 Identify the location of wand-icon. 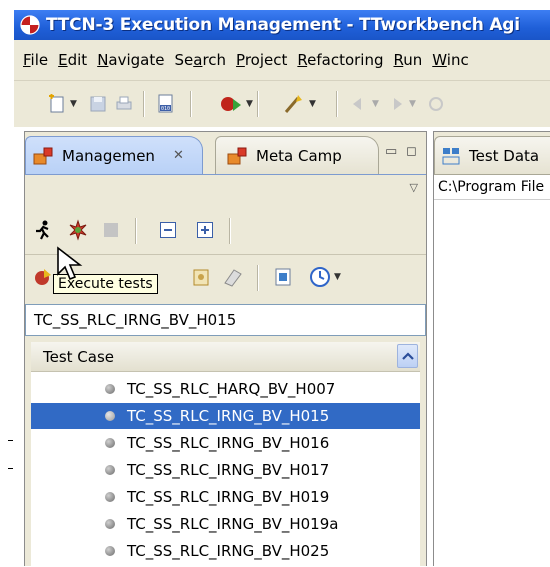
(293, 104).